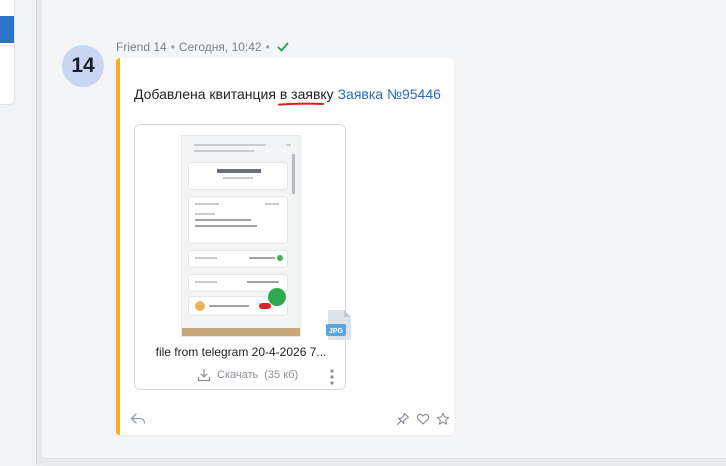  I want to click on message-meta: Friend 14 • Сегодня, 10:42 •, so click(202, 47).